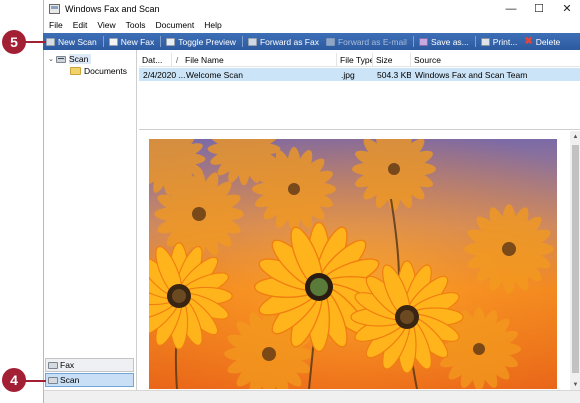 This screenshot has height=403, width=580. I want to click on new-scan-button: New Scan, so click(72, 41).